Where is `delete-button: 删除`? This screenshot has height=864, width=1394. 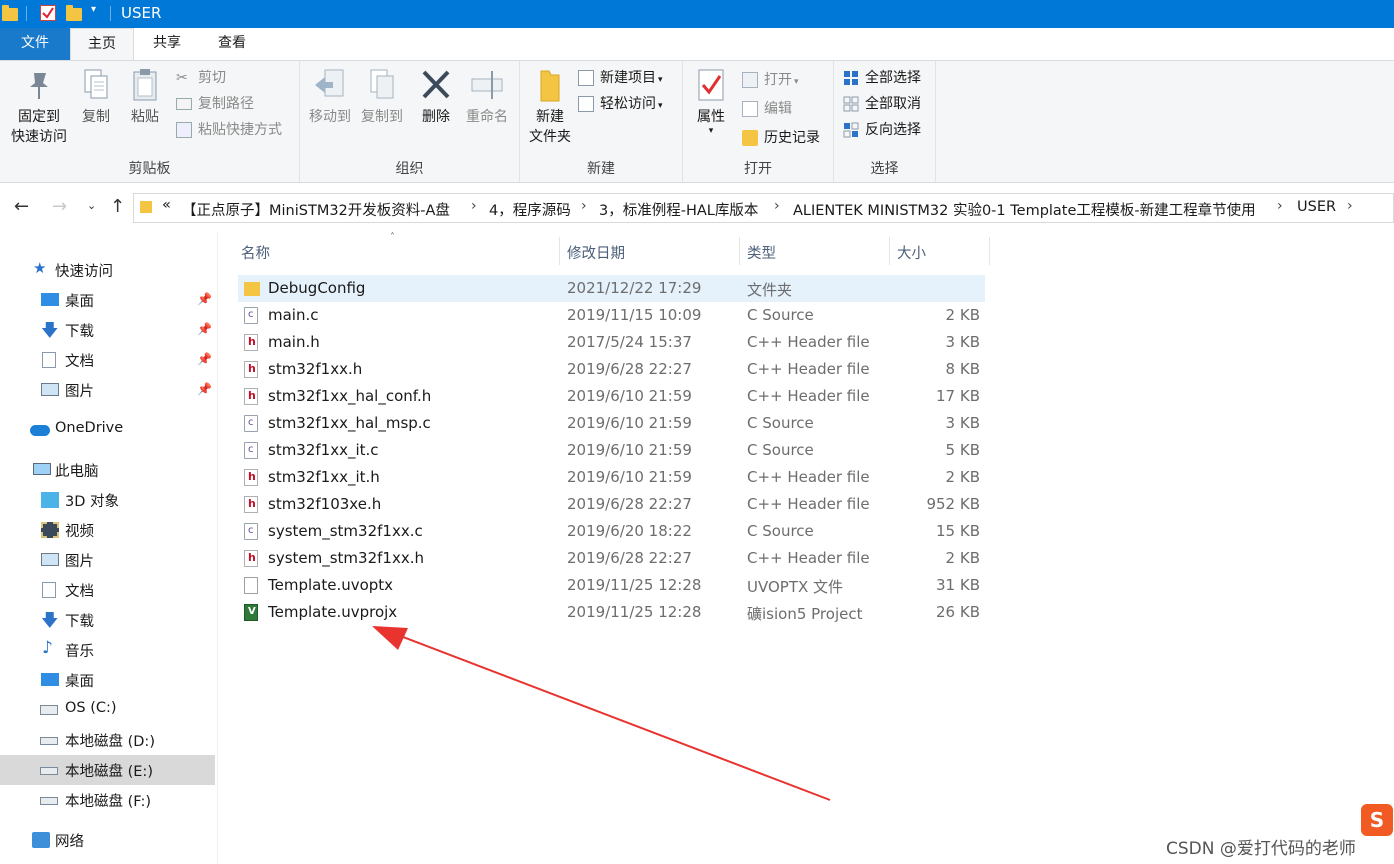 delete-button: 删除 is located at coordinates (436, 97).